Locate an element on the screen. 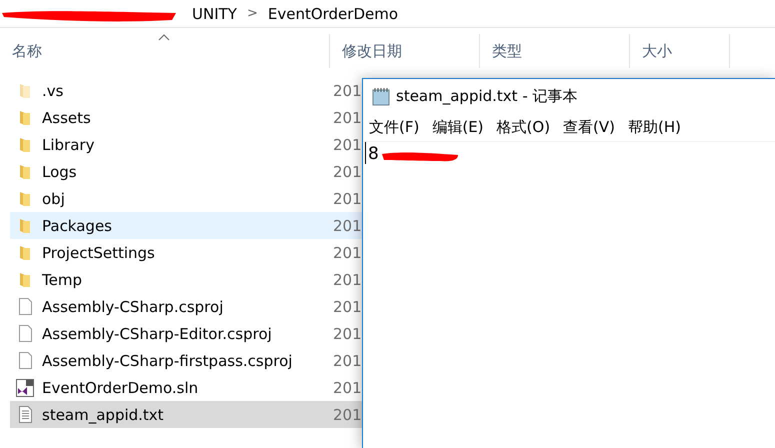 The height and width of the screenshot is (448, 775). menu-item: 文件(F) is located at coordinates (394, 127).